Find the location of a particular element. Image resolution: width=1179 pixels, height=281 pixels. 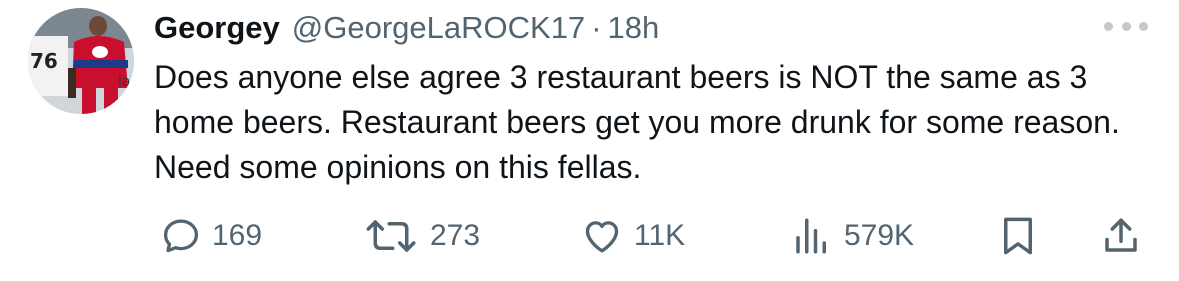

timestamp: 18h is located at coordinates (634, 28).